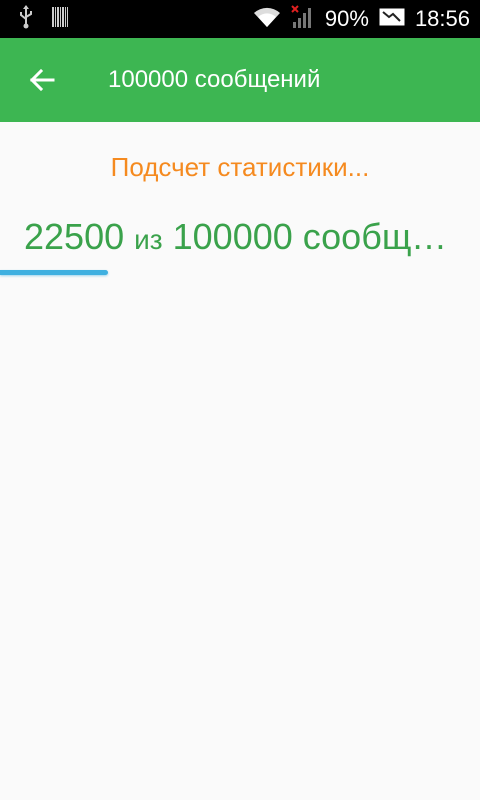  What do you see at coordinates (214, 79) in the screenshot?
I see `page-title: 100000 сообщений` at bounding box center [214, 79].